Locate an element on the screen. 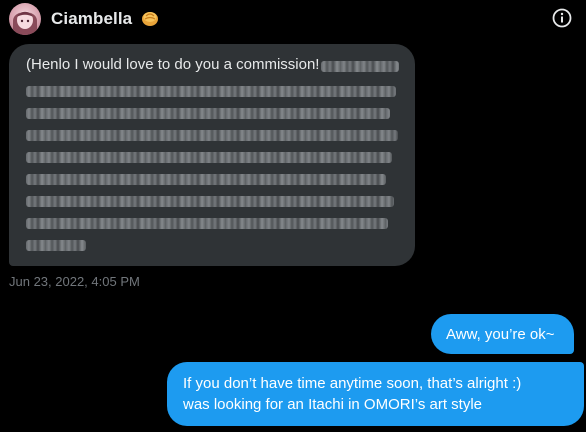  avatar is located at coordinates (25, 19).